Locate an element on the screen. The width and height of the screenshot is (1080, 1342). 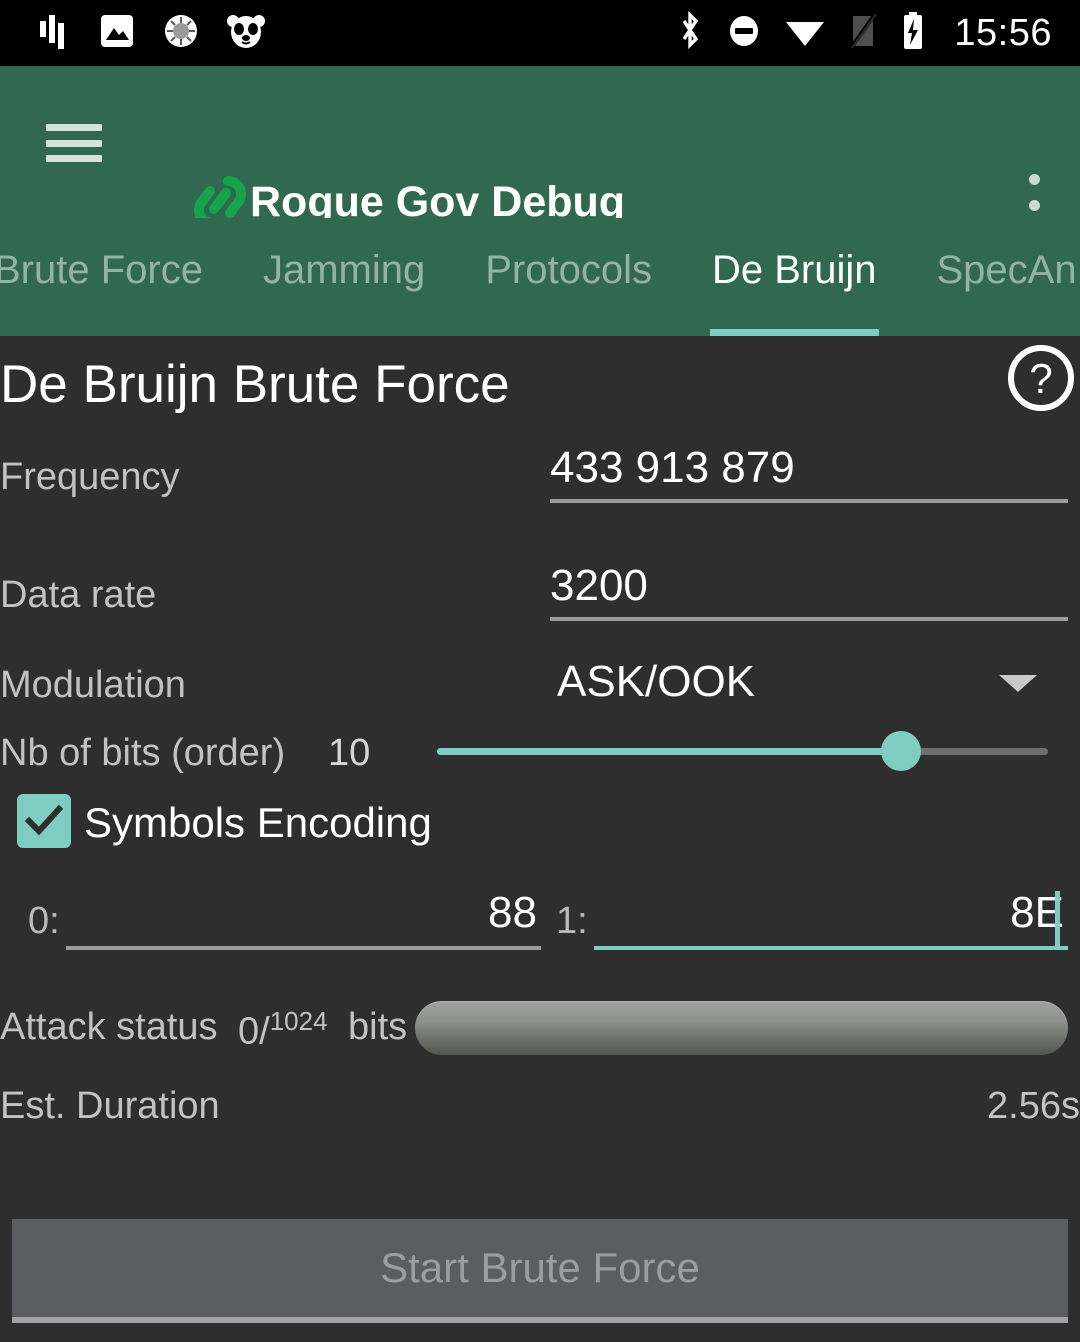
tab-de-bruijn: De Bruijn is located at coordinates (794, 277).